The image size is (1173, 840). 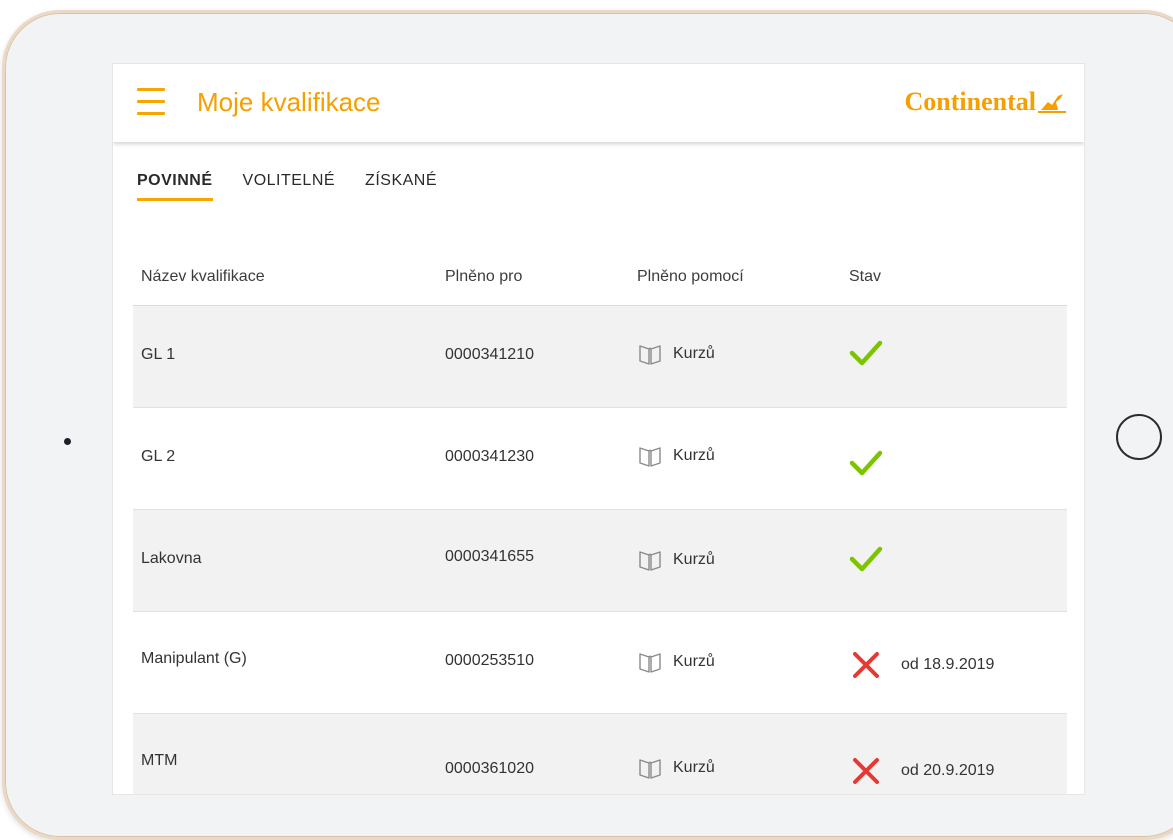 What do you see at coordinates (401, 186) in the screenshot?
I see `tab-ziskane: ZÍSKANÉ` at bounding box center [401, 186].